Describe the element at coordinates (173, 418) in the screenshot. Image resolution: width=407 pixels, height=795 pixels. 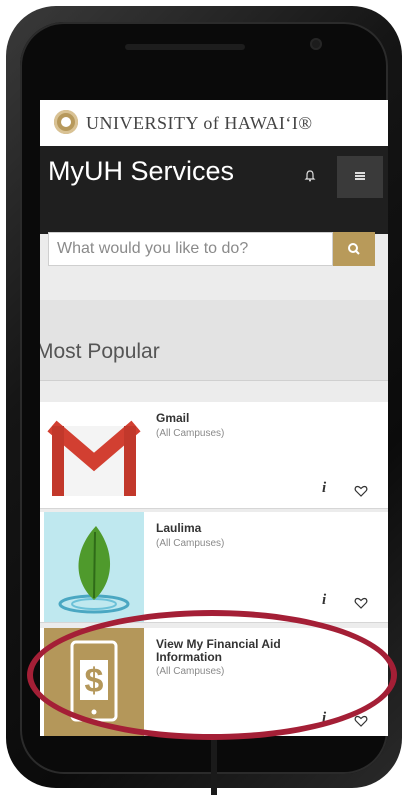
I see `service-name: Gmail` at that location.